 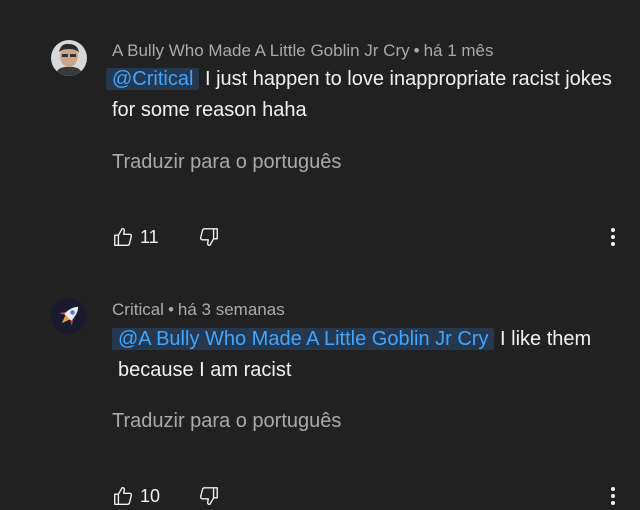 I want to click on timestamp: há 3 semanas, so click(x=231, y=309).